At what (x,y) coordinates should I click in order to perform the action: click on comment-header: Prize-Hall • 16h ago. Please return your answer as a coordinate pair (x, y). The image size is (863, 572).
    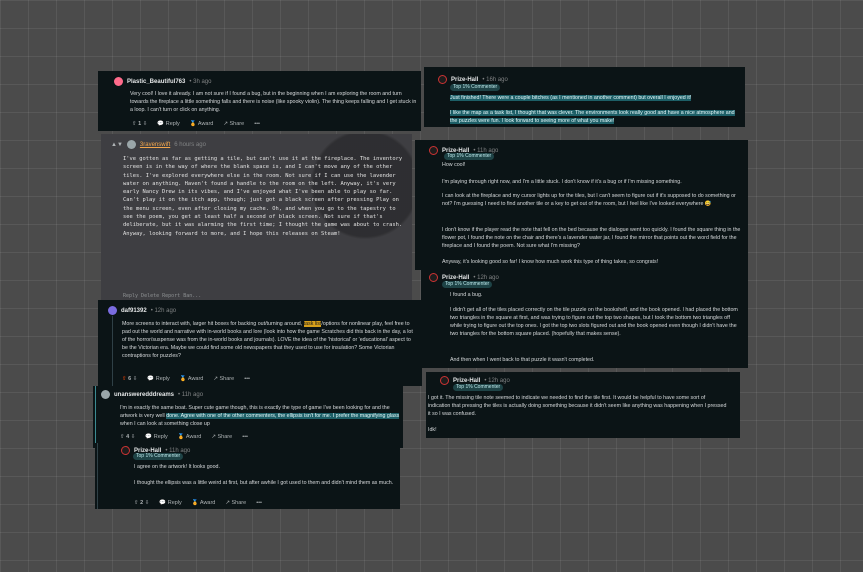
    Looking at the image, I should click on (473, 79).